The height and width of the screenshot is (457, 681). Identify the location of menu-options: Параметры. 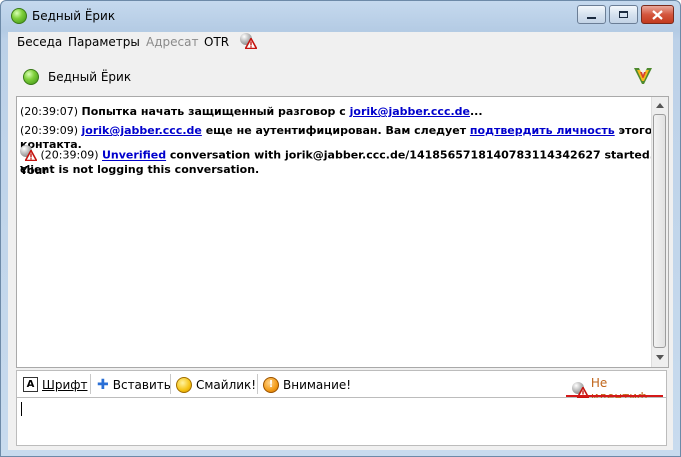
(104, 42).